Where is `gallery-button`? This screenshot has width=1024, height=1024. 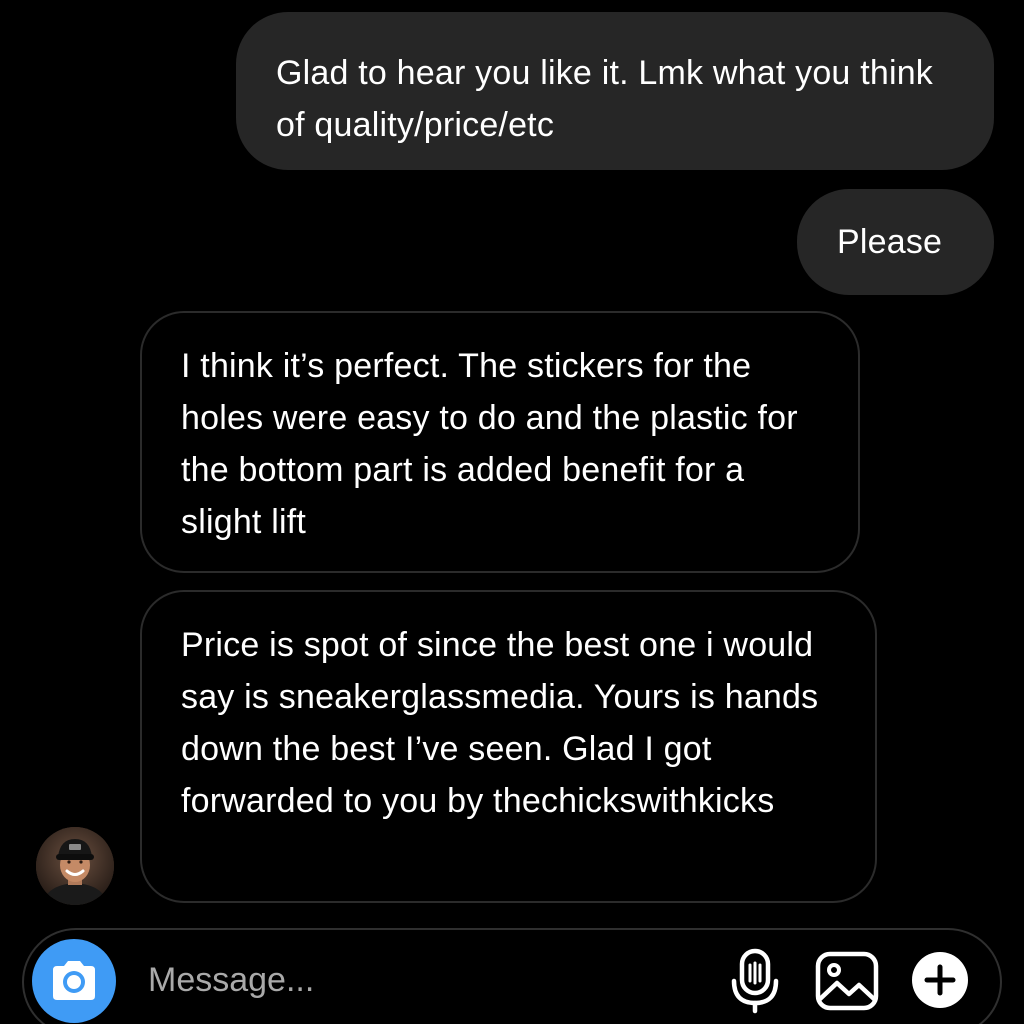
gallery-button is located at coordinates (847, 980).